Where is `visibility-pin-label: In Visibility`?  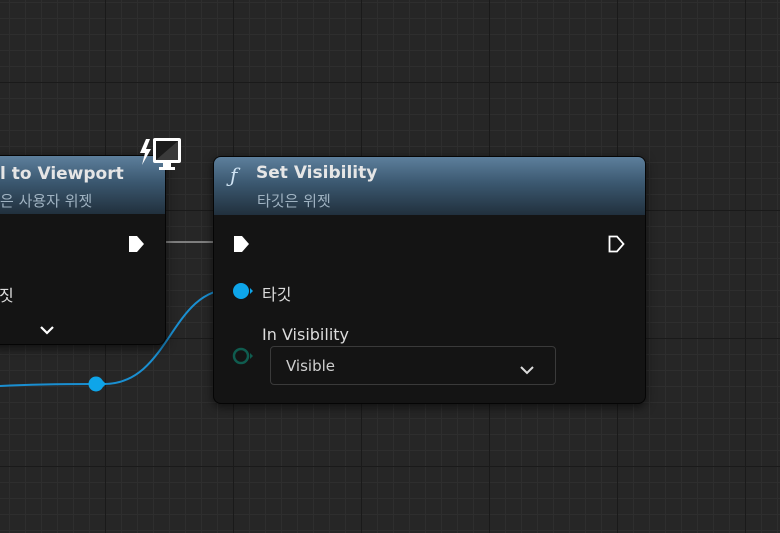
visibility-pin-label: In Visibility is located at coordinates (305, 334).